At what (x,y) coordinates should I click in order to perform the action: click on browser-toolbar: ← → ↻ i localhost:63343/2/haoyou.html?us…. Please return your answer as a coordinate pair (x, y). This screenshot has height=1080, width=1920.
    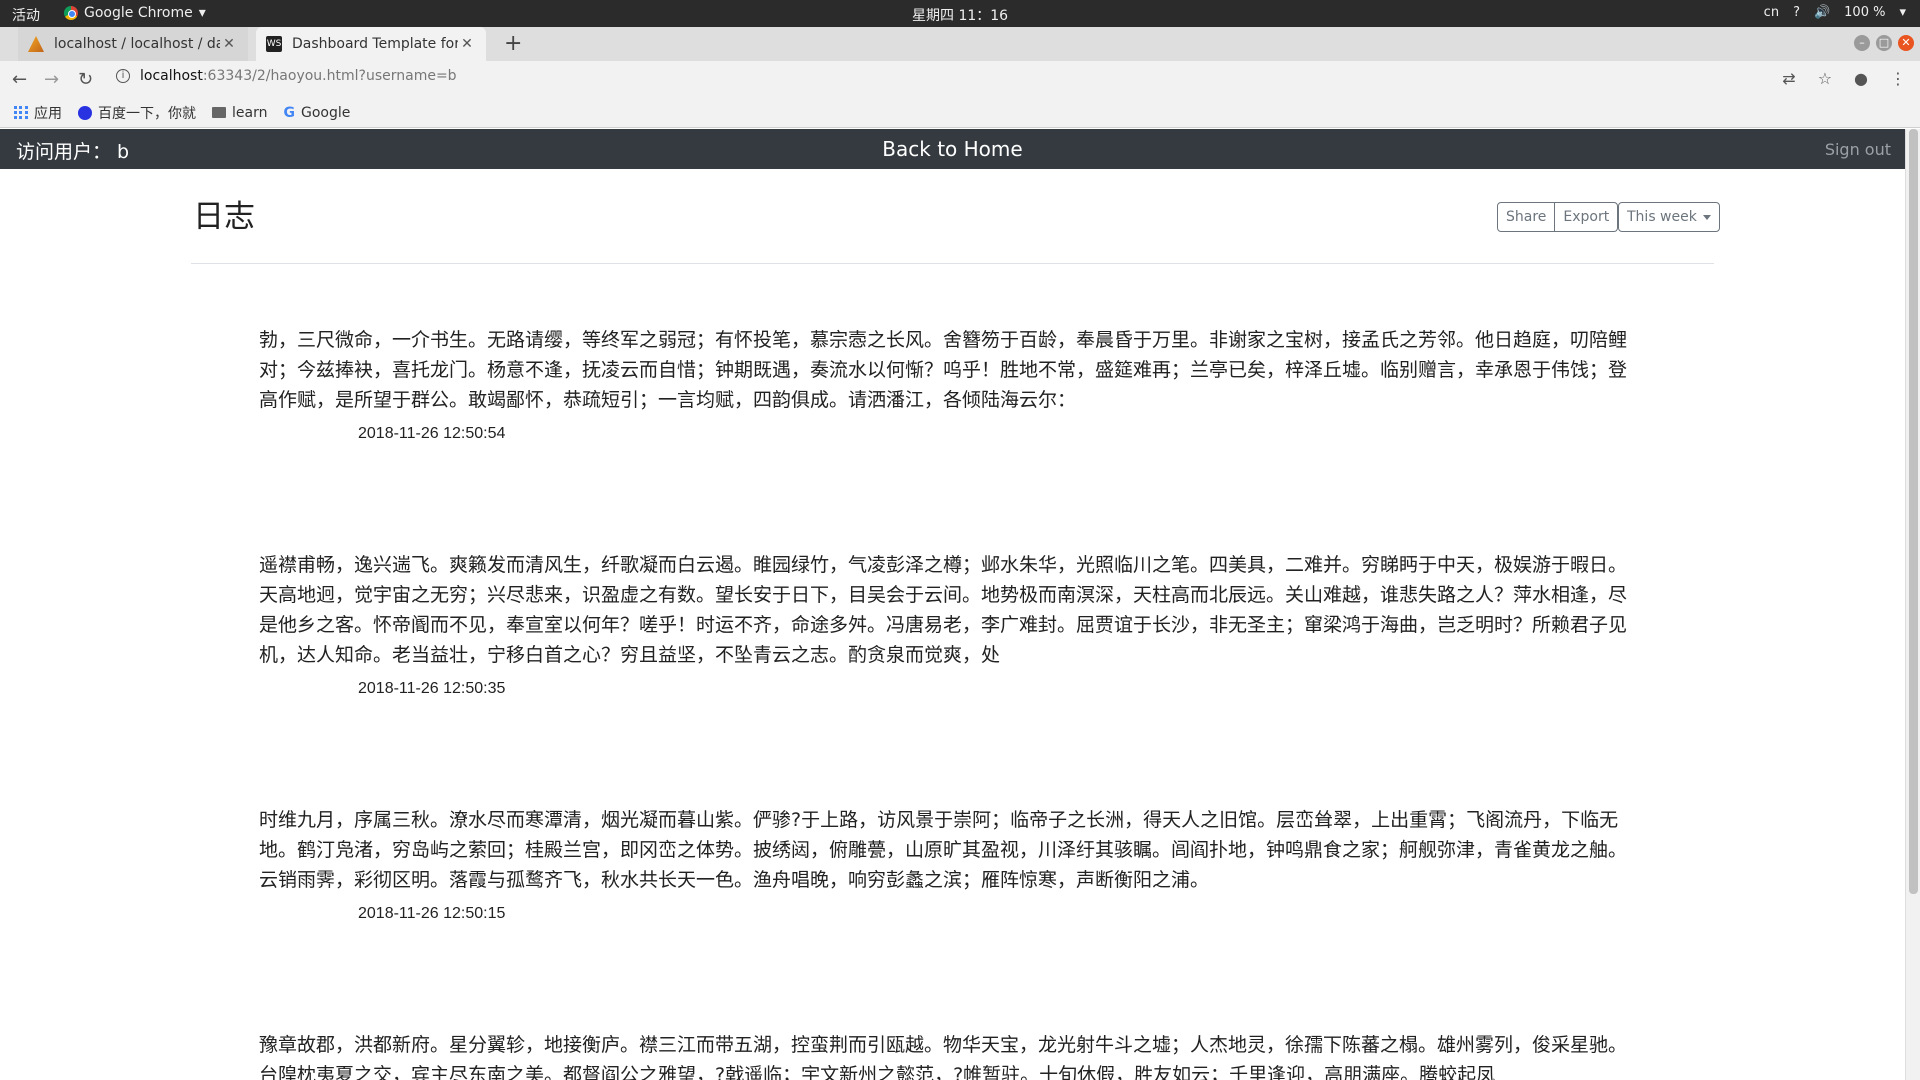
    Looking at the image, I should click on (960, 79).